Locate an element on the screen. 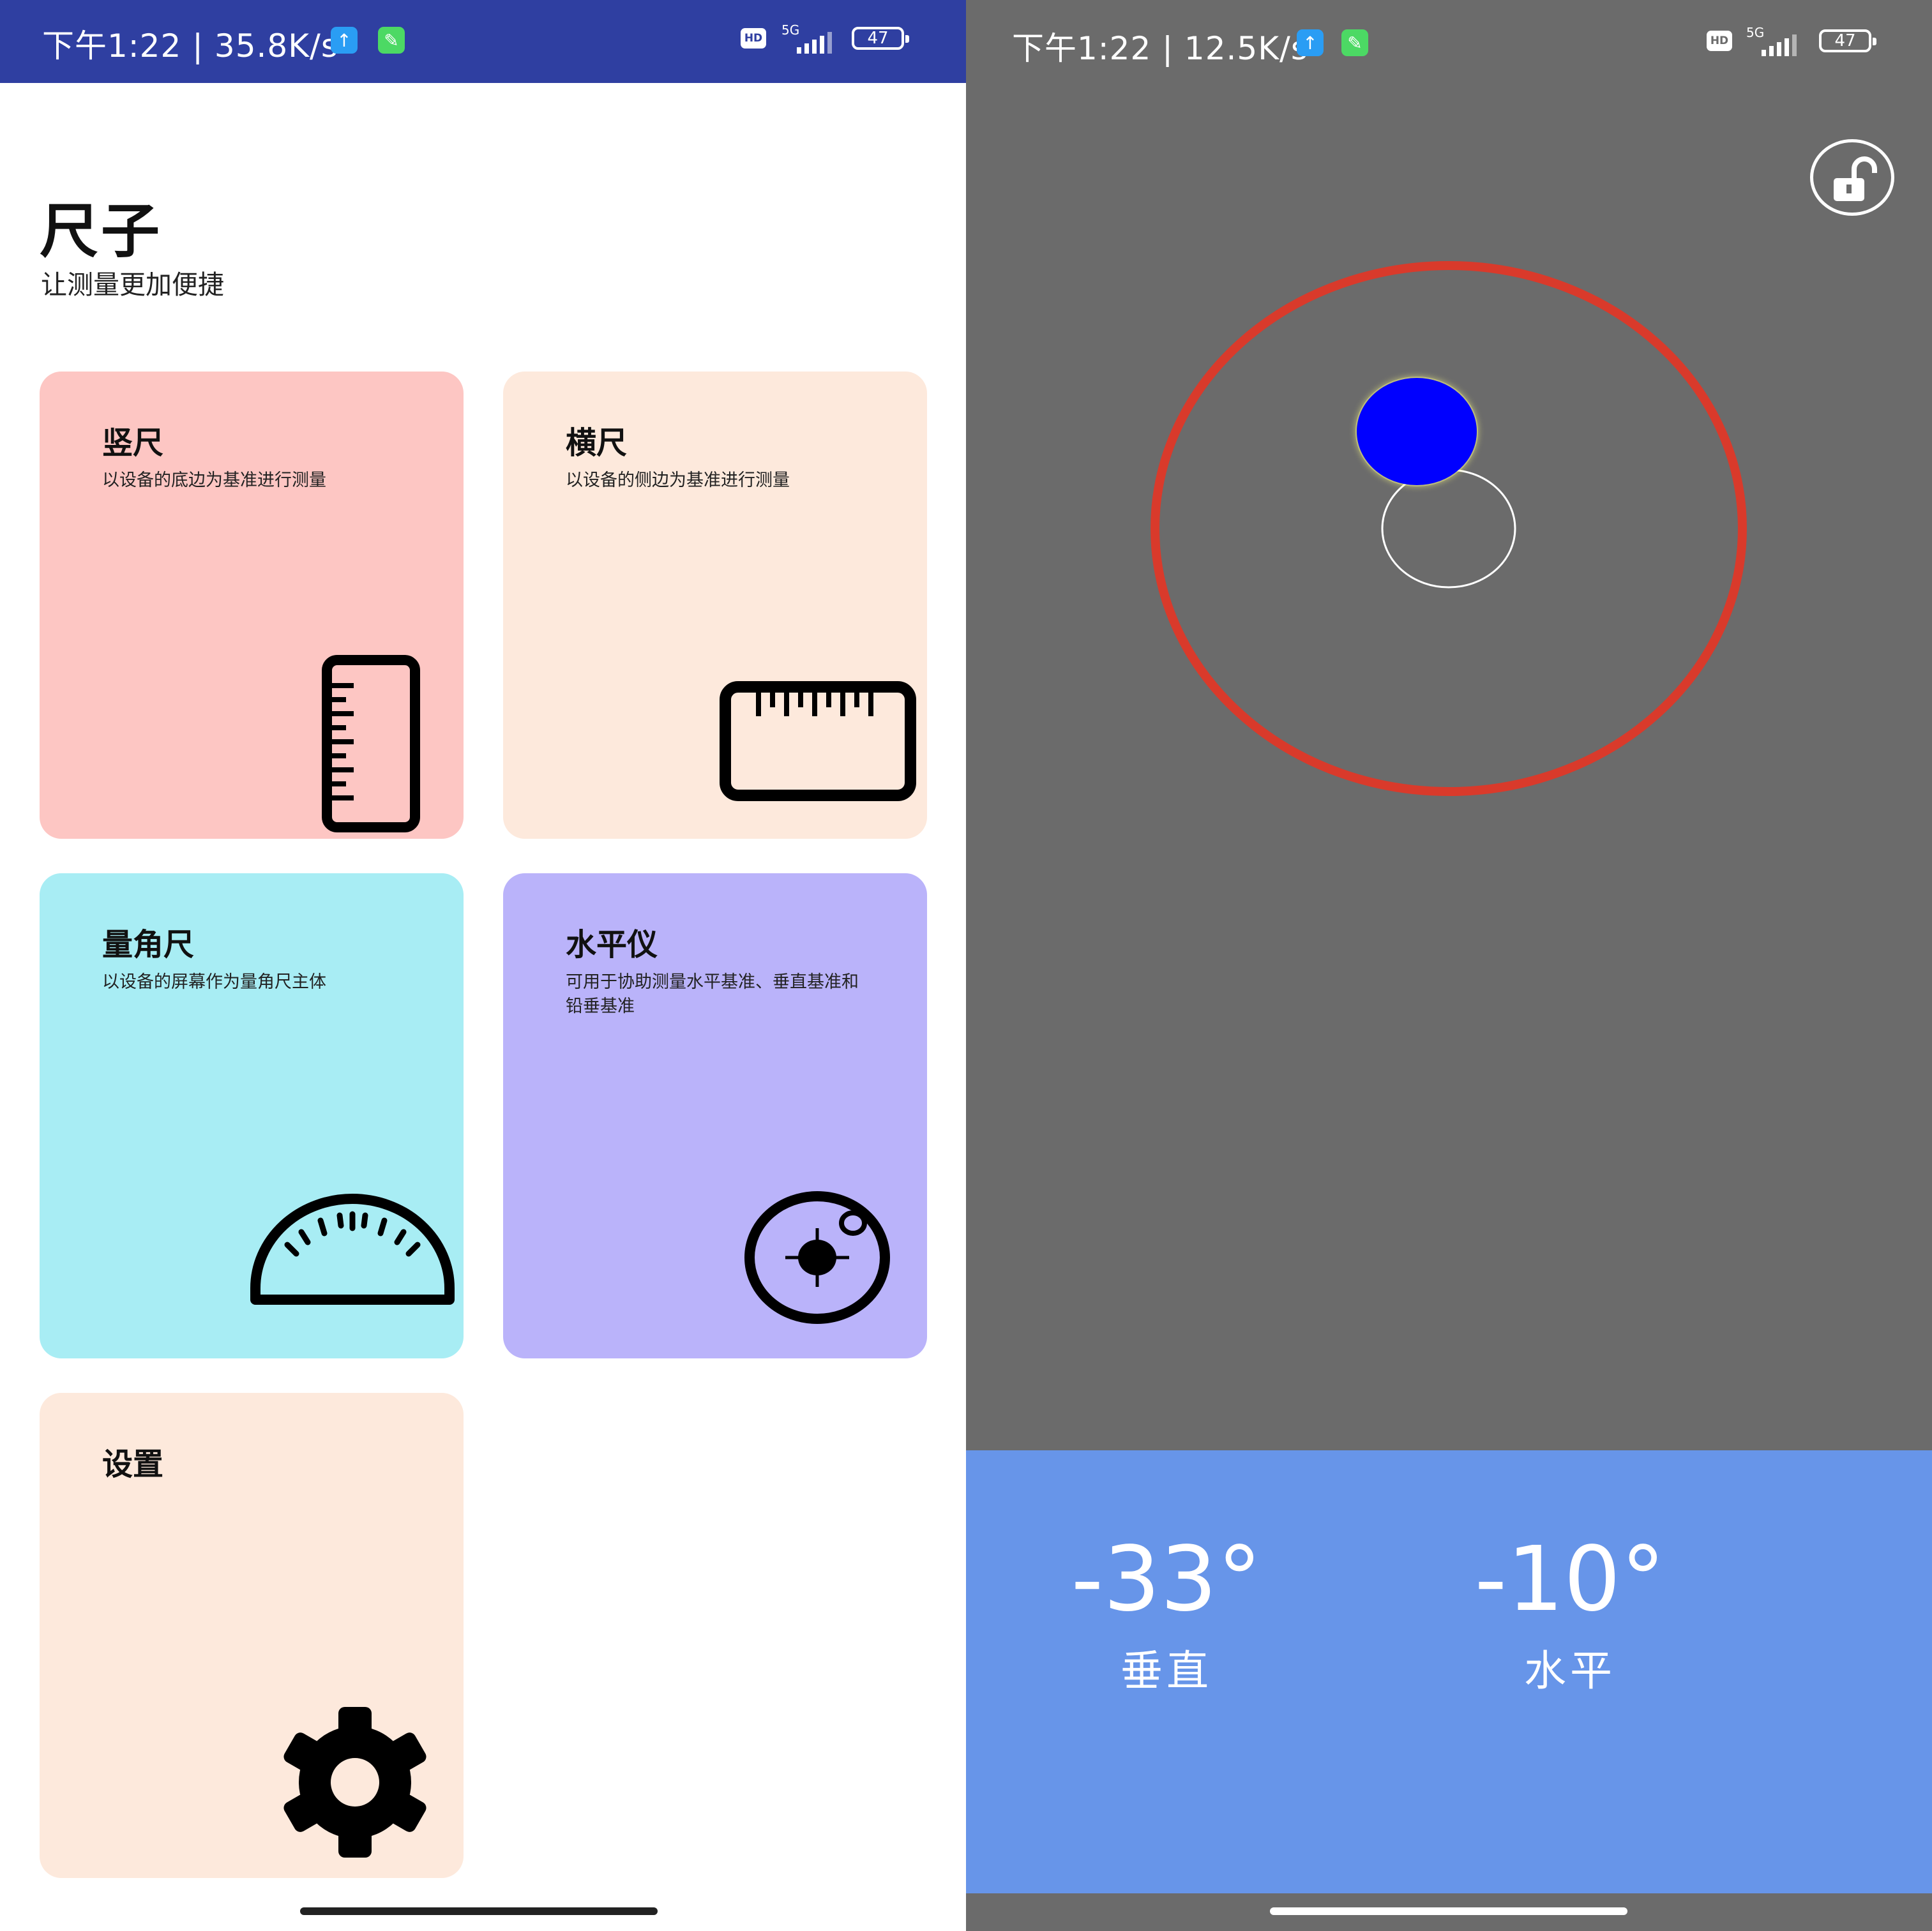 The height and width of the screenshot is (1931, 1932). lock-toggle-button is located at coordinates (1852, 177).